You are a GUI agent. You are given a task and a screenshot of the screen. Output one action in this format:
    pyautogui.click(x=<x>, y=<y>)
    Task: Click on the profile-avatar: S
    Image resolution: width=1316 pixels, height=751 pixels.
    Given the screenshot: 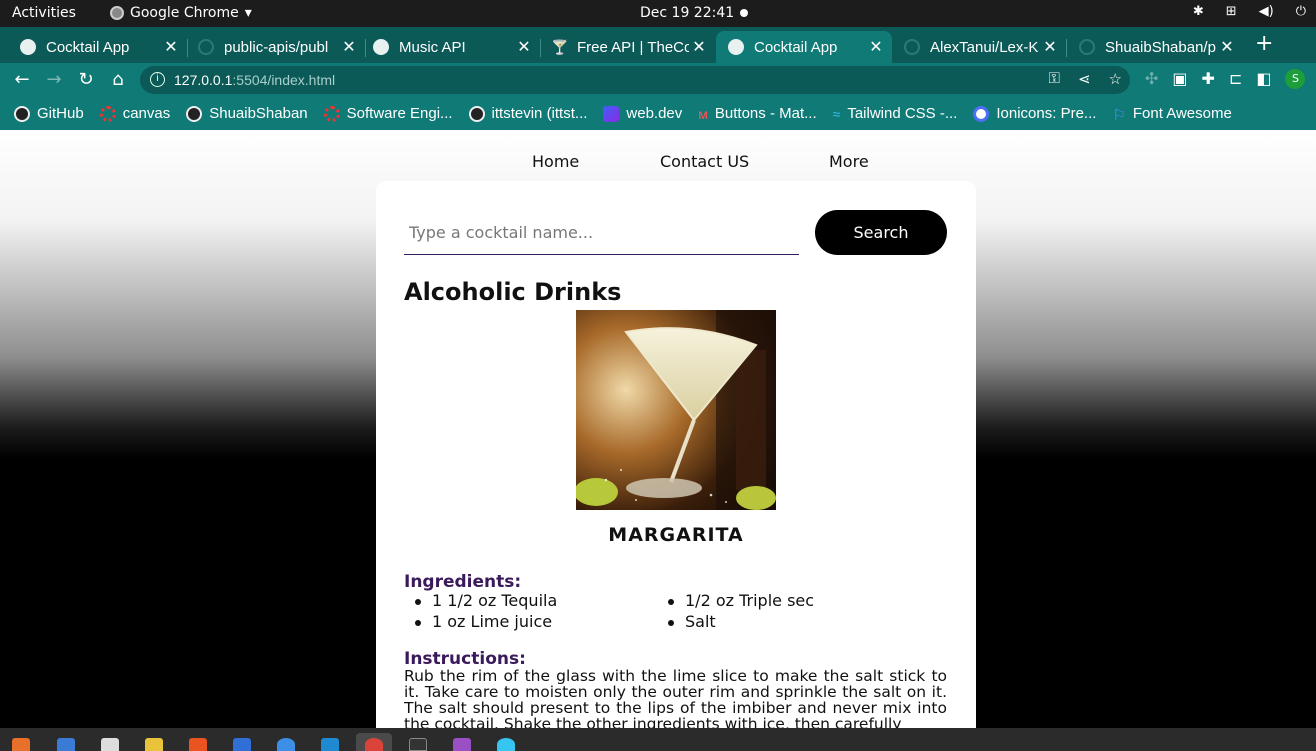 What is the action you would take?
    pyautogui.click(x=1295, y=79)
    